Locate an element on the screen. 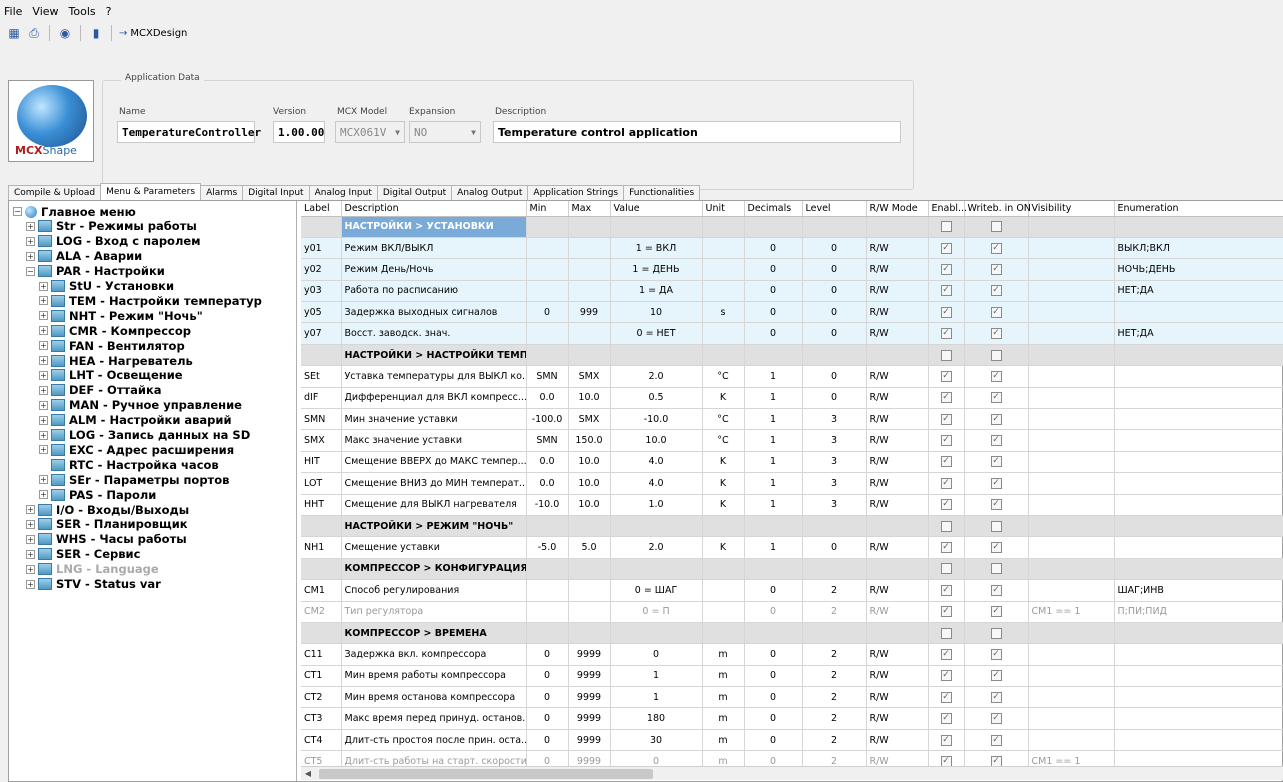  tab-analog-input: Analog Input is located at coordinates (343, 192).